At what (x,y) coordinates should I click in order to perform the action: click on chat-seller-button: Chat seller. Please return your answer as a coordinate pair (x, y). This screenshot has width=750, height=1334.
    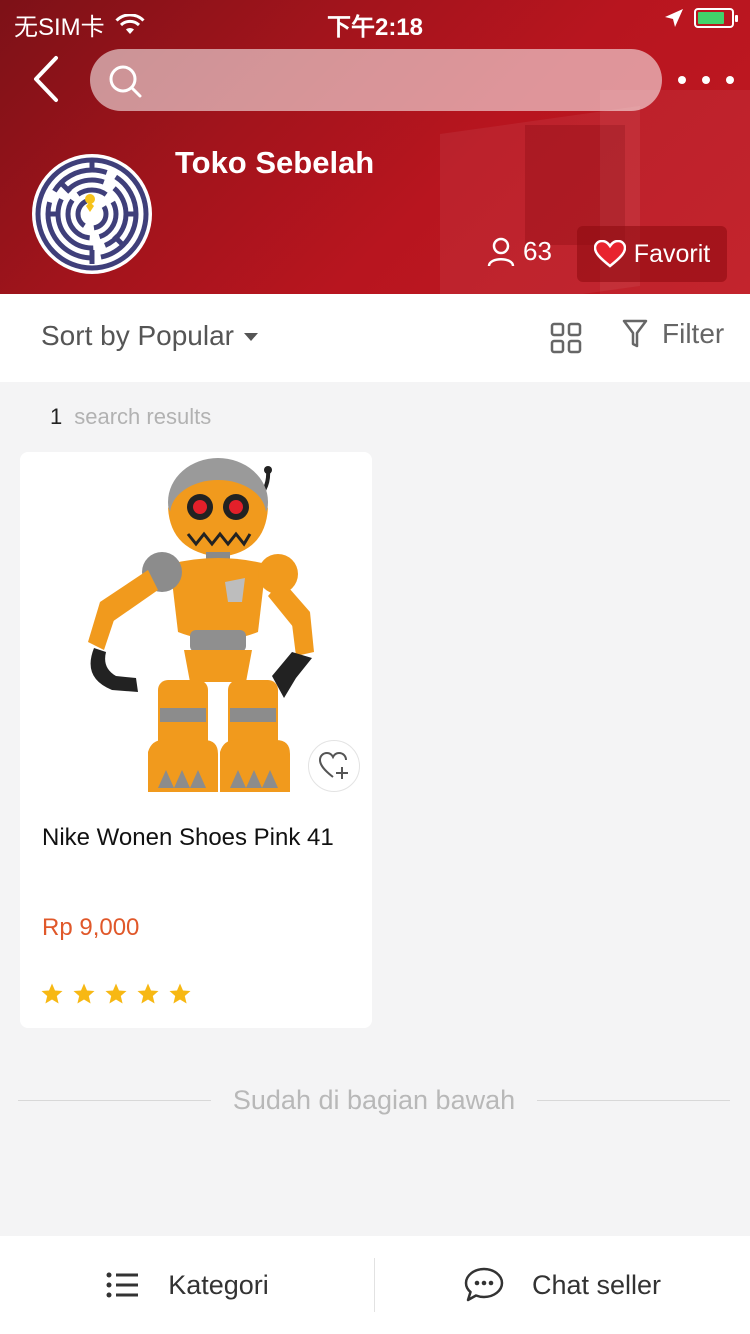
    Looking at the image, I should click on (562, 1285).